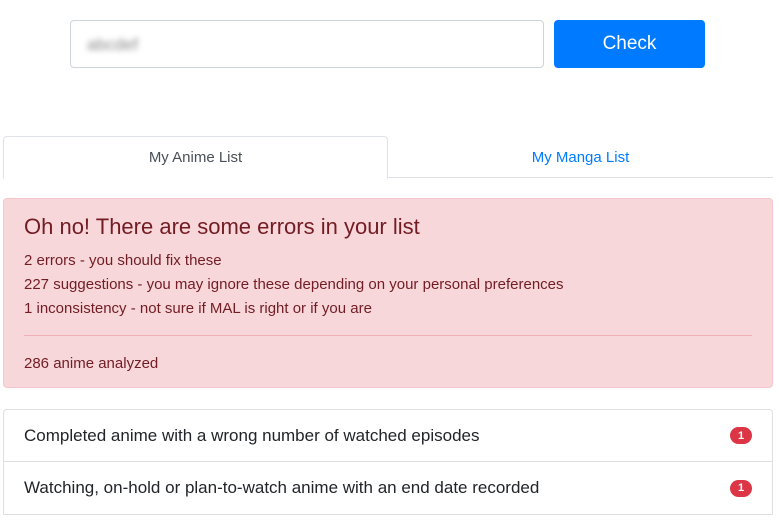 Image resolution: width=779 pixels, height=522 pixels. I want to click on username-input: abcdef, so click(307, 44).